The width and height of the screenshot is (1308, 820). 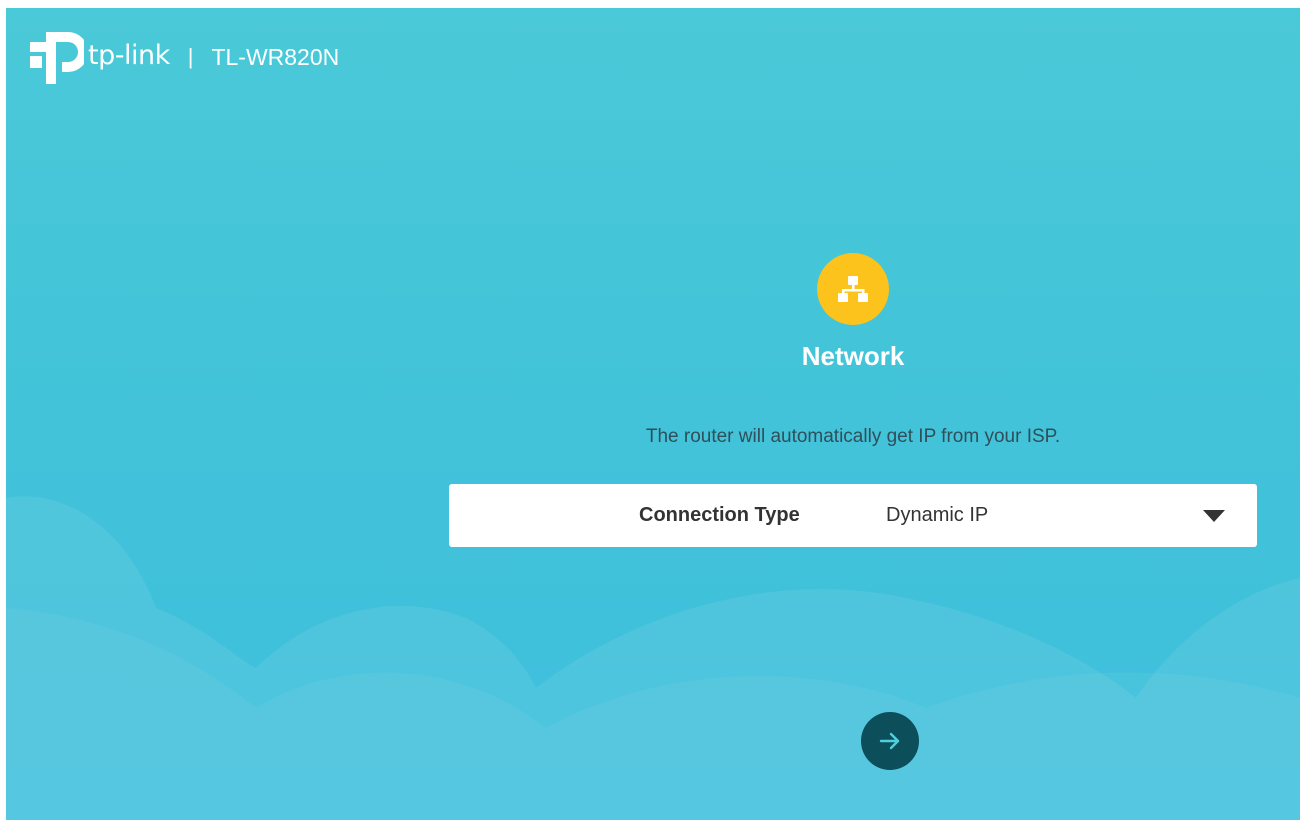 What do you see at coordinates (853, 289) in the screenshot?
I see `network-topology-icon` at bounding box center [853, 289].